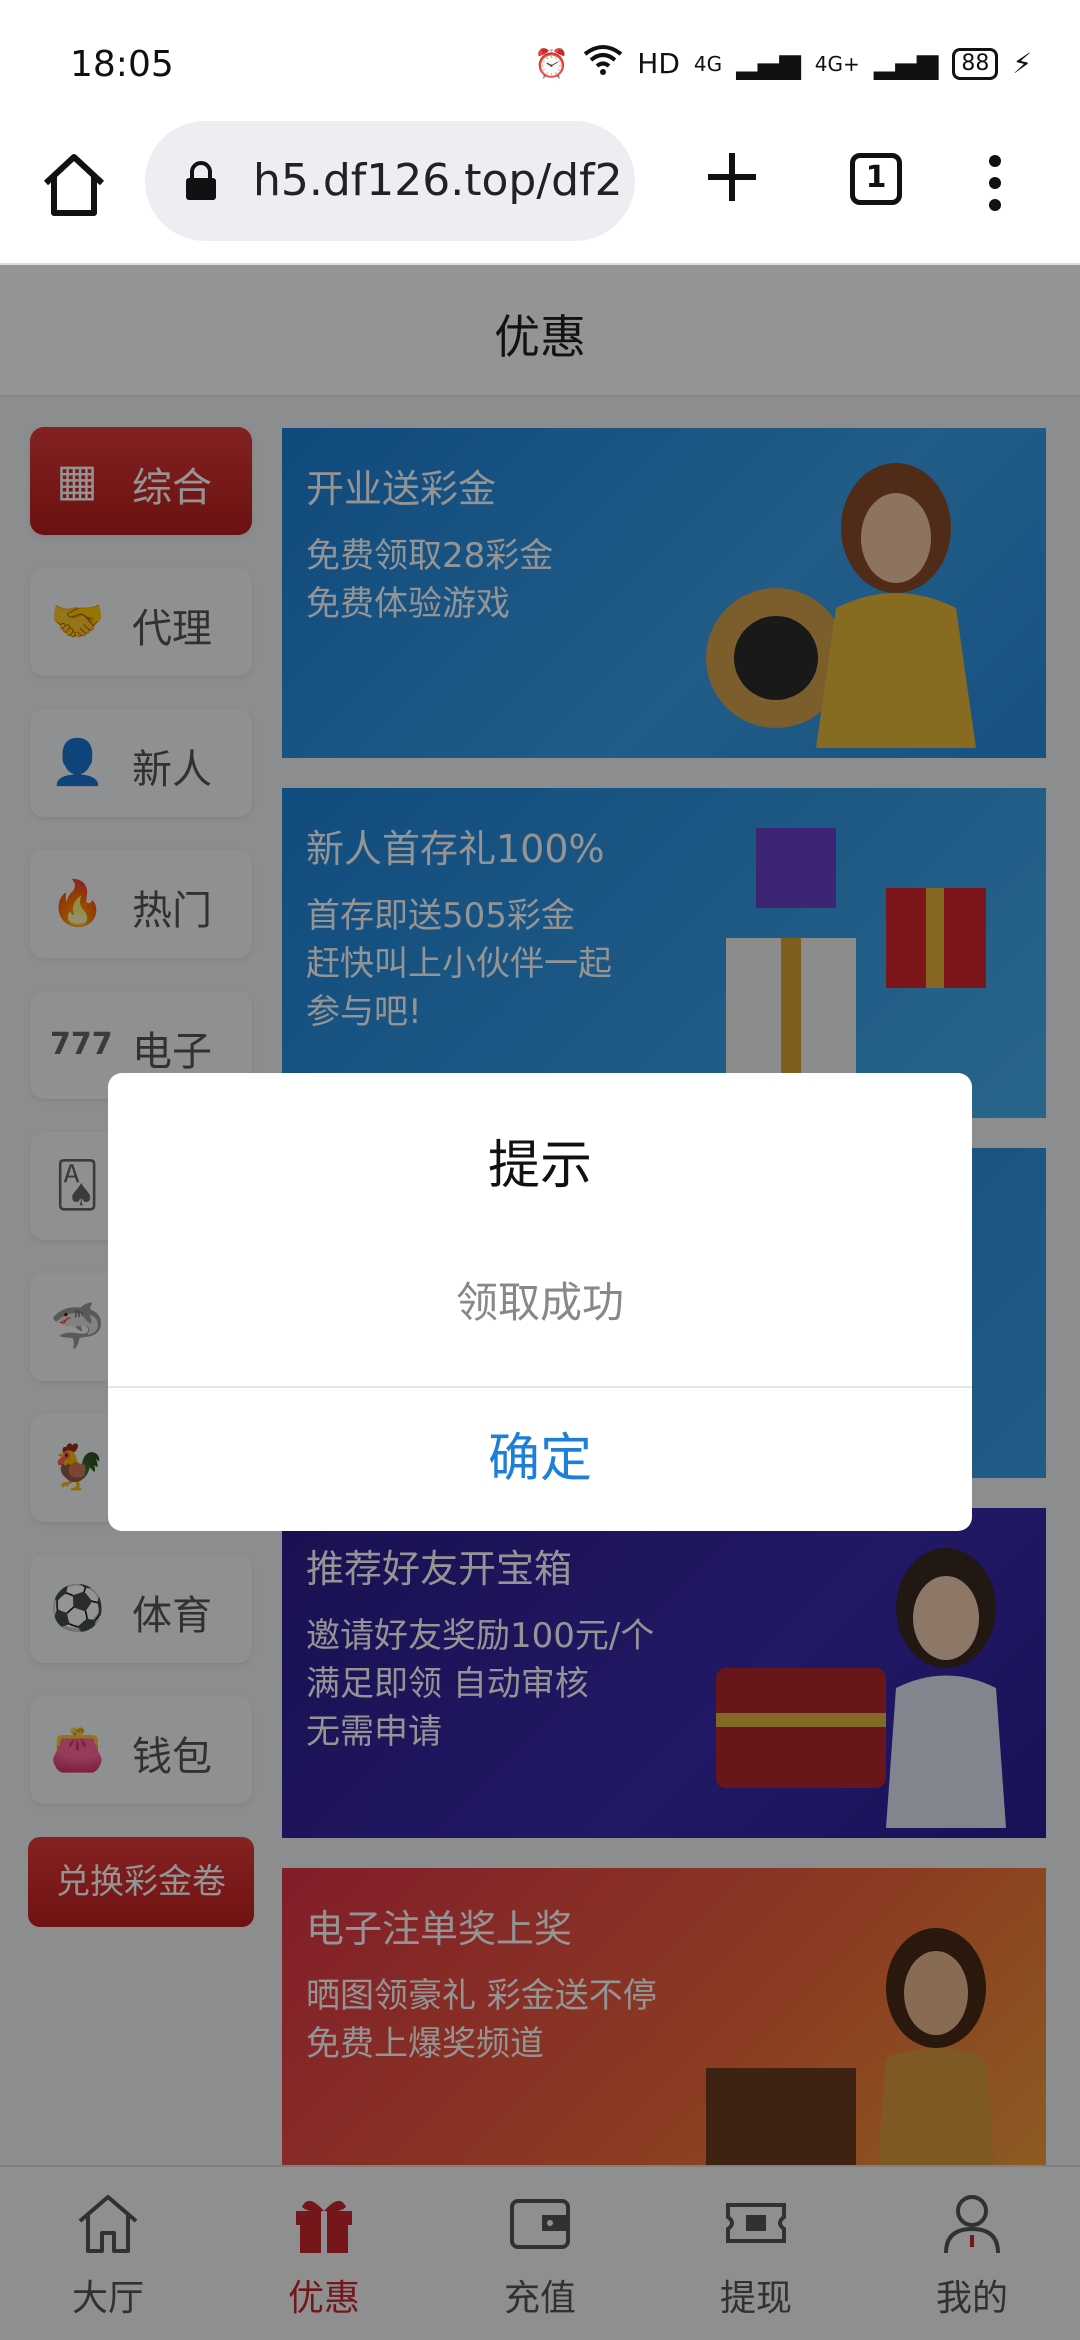  I want to click on dialog-message: 领取成功, so click(539, 1302).